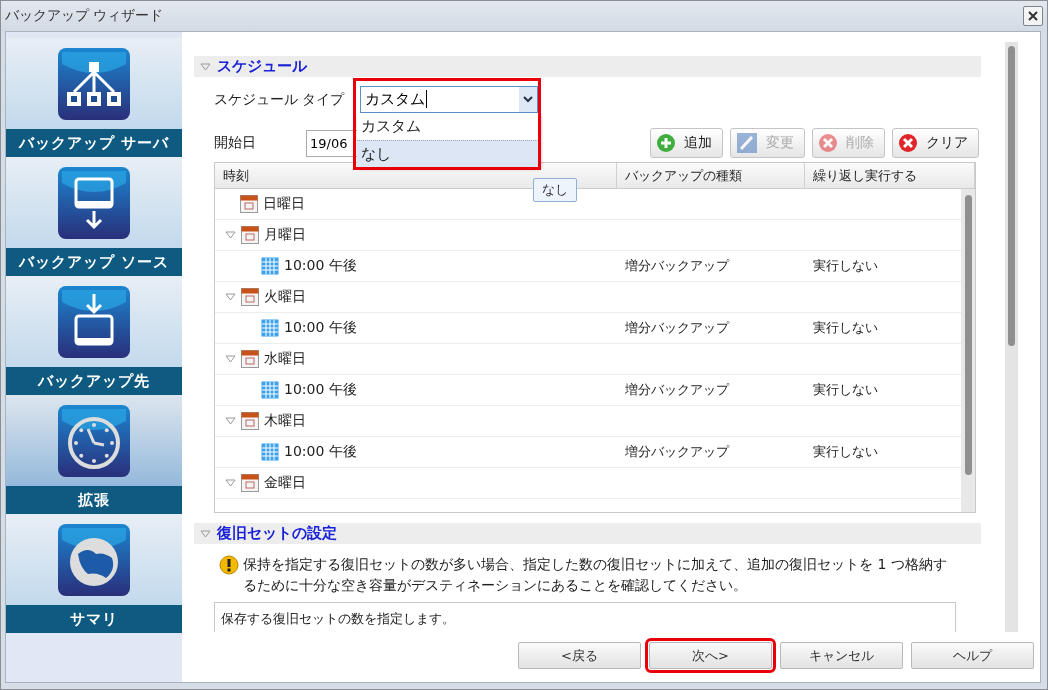  What do you see at coordinates (285, 235) in the screenshot?
I see `day-label: 月曜日` at bounding box center [285, 235].